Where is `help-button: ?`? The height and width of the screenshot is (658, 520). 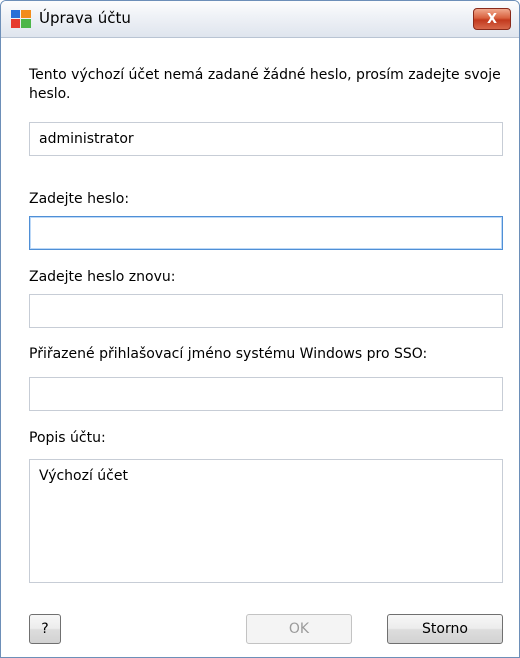
help-button: ? is located at coordinates (45, 629).